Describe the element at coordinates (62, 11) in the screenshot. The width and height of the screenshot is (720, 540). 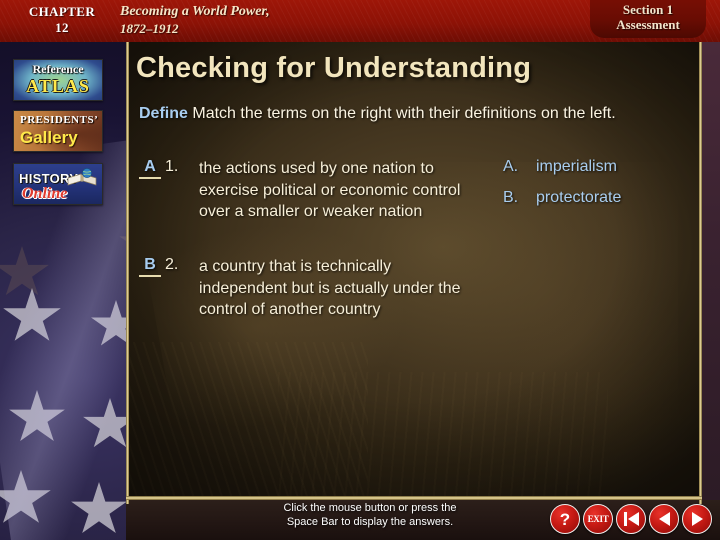
I see `chapter-label: CHAPTER` at that location.